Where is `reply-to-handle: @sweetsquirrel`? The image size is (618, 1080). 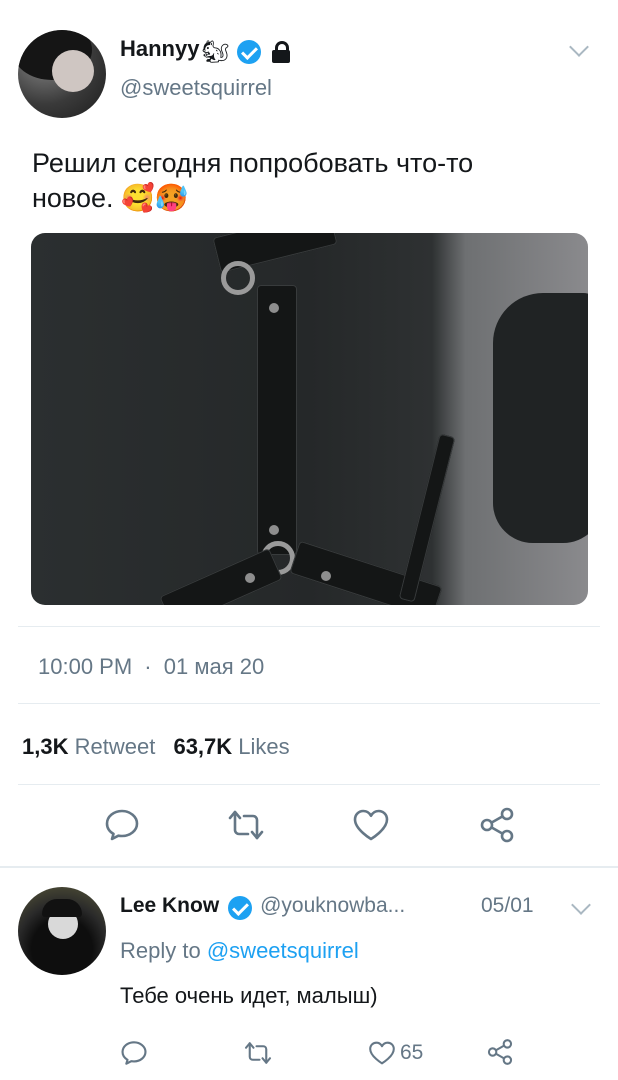 reply-to-handle: @sweetsquirrel is located at coordinates (283, 950).